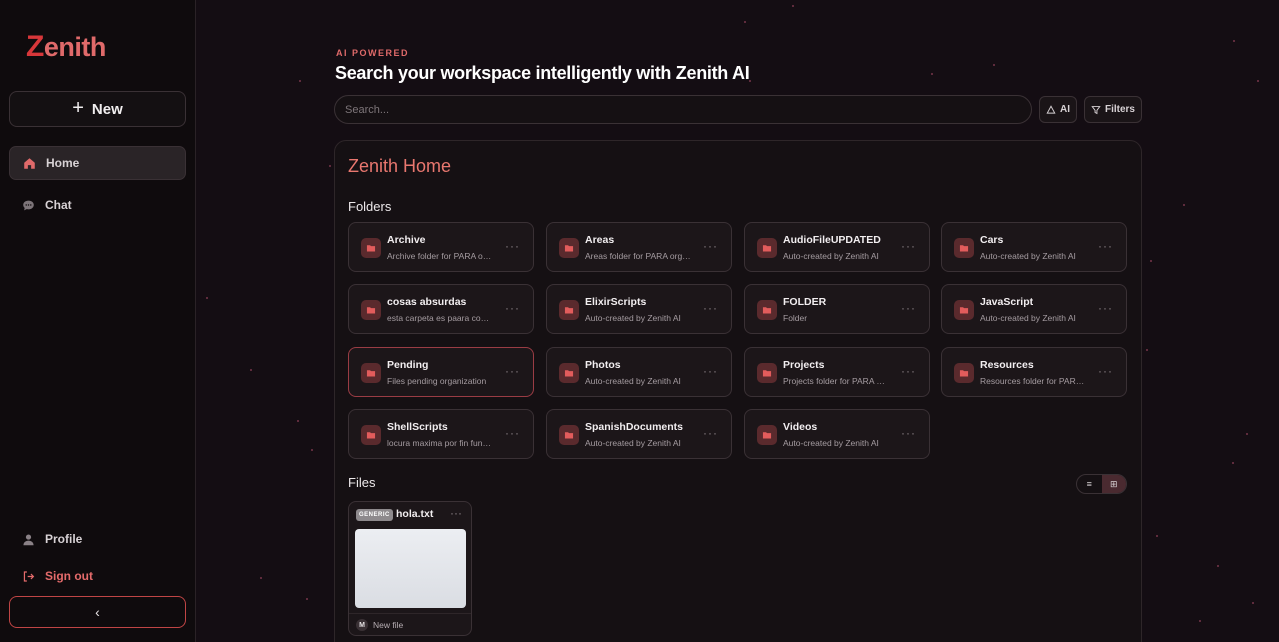 The image size is (1279, 642). I want to click on folder-description: esta carpeta es paara cosas absurdas, so click(440, 318).